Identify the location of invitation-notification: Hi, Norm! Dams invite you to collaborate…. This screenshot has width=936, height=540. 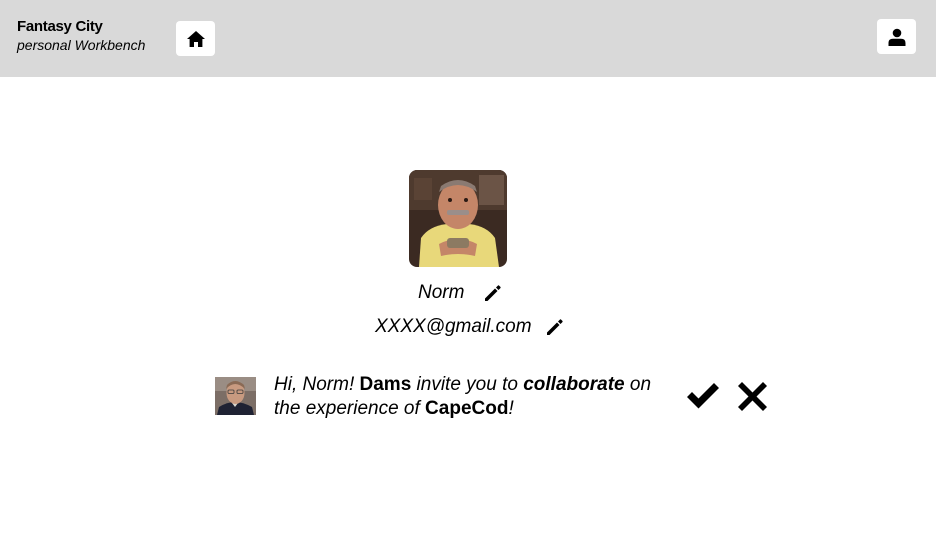
(495, 397).